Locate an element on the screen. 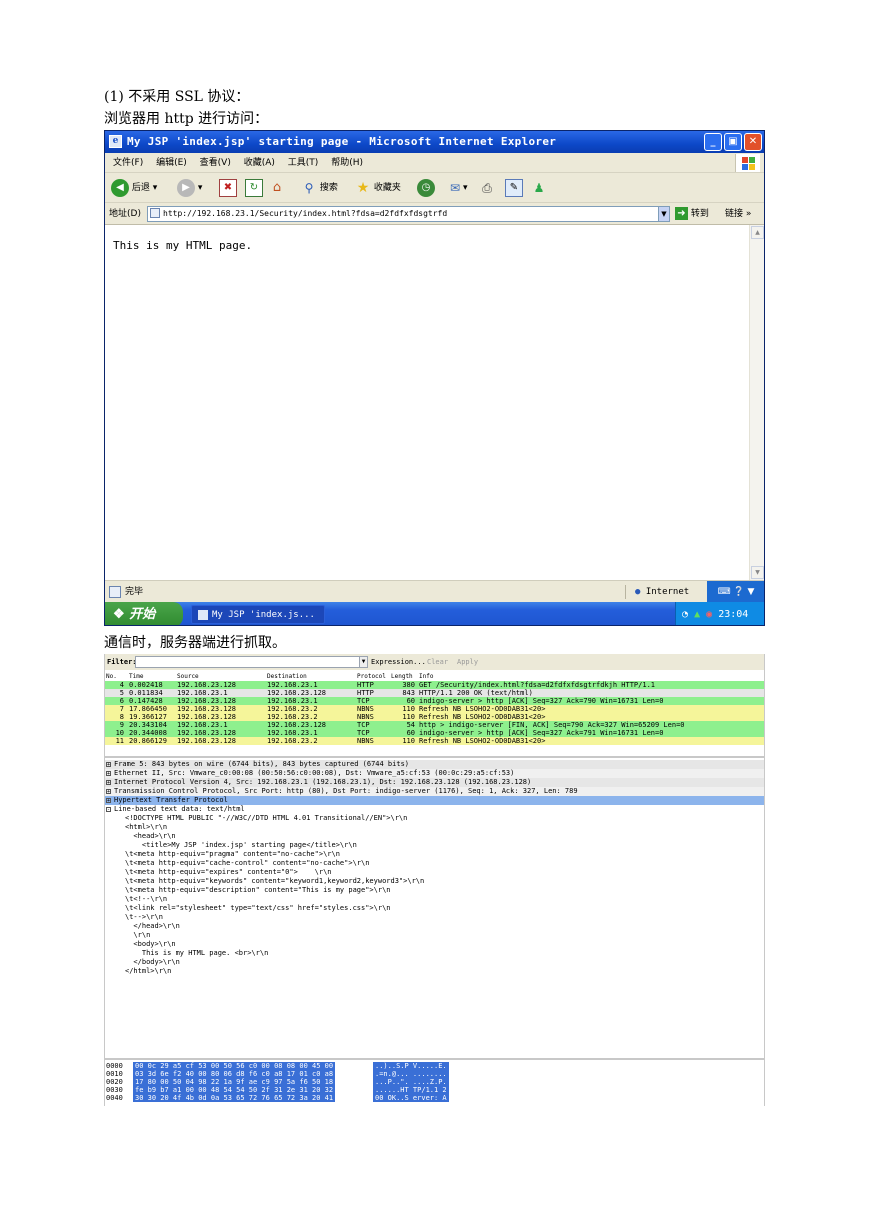 The image size is (869, 1228). pane-divider is located at coordinates (434, 757).